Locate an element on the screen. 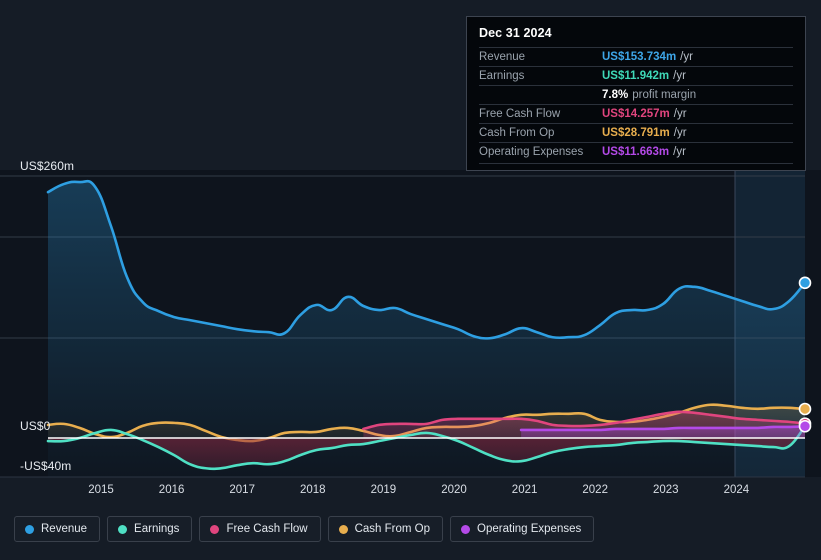  legend-item-earnings: Earnings is located at coordinates (150, 529).